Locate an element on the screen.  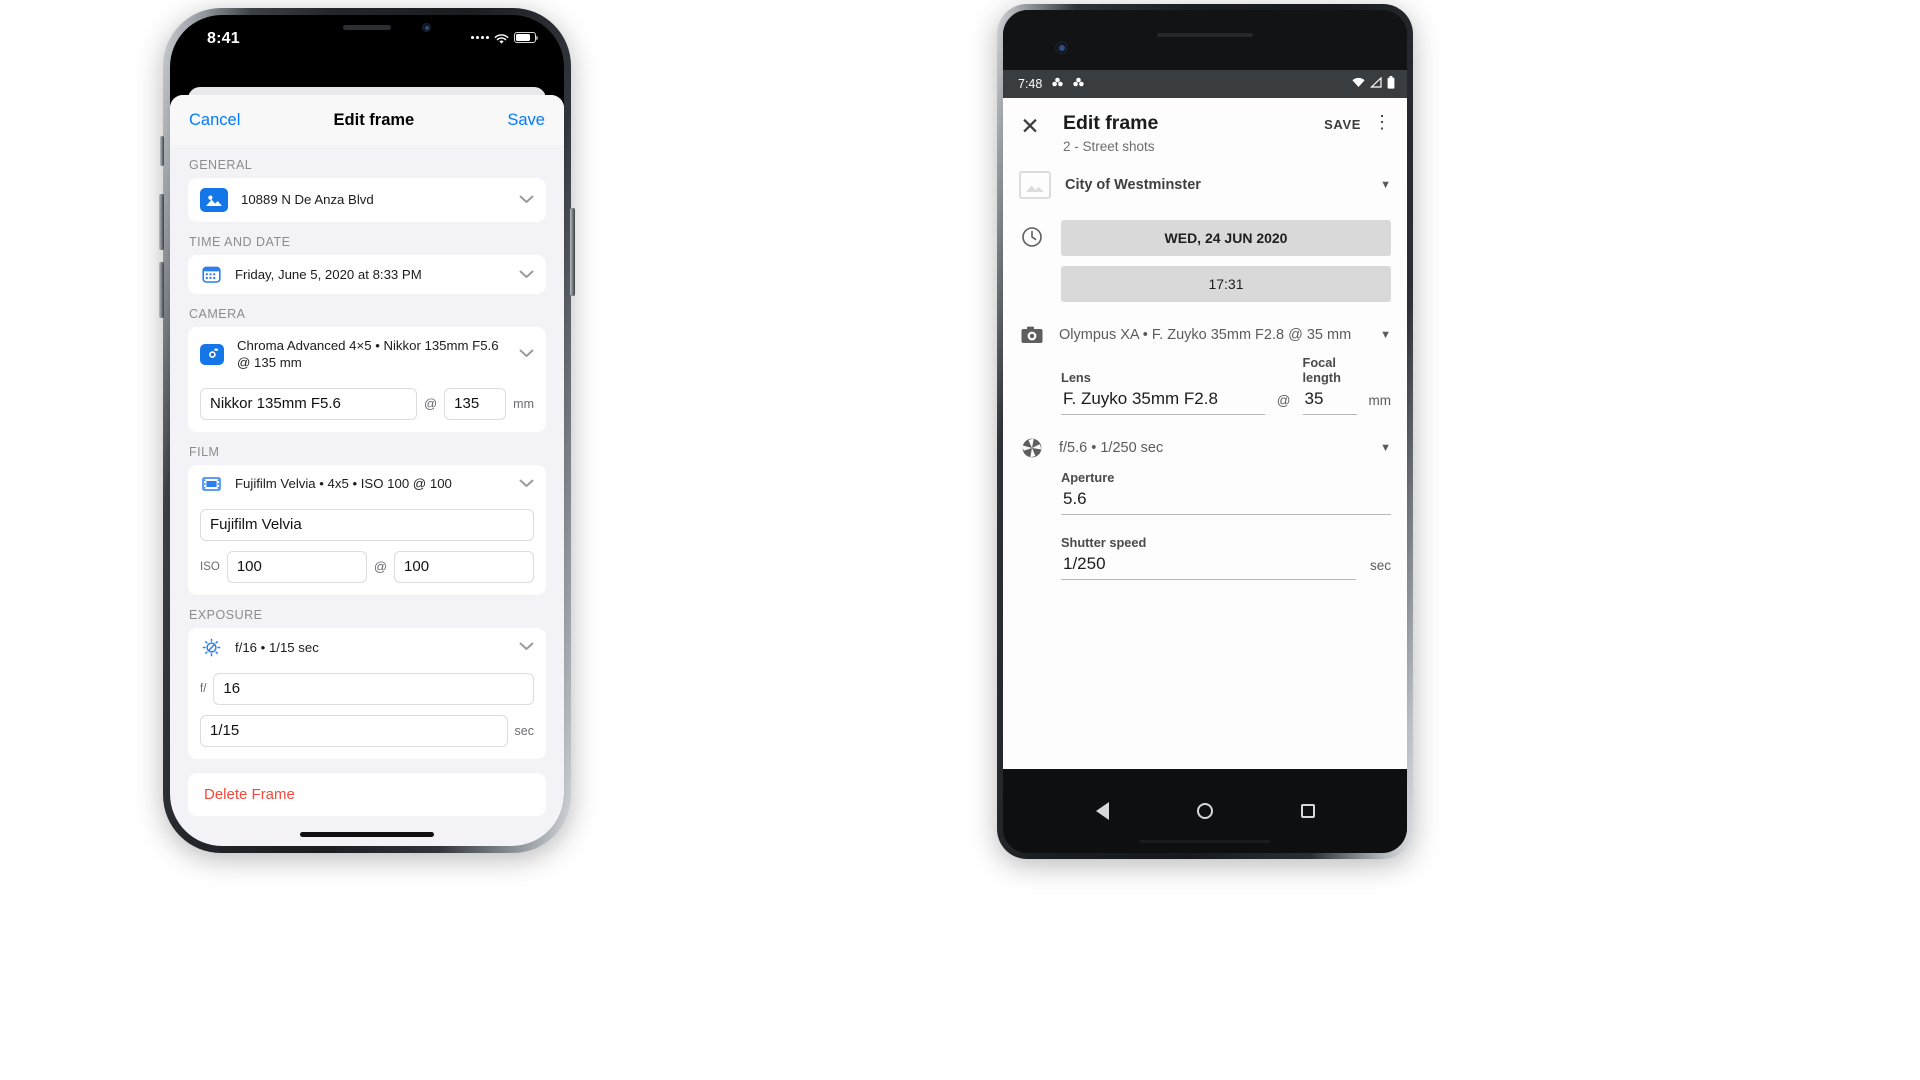
iso-label: ISO is located at coordinates (210, 566).